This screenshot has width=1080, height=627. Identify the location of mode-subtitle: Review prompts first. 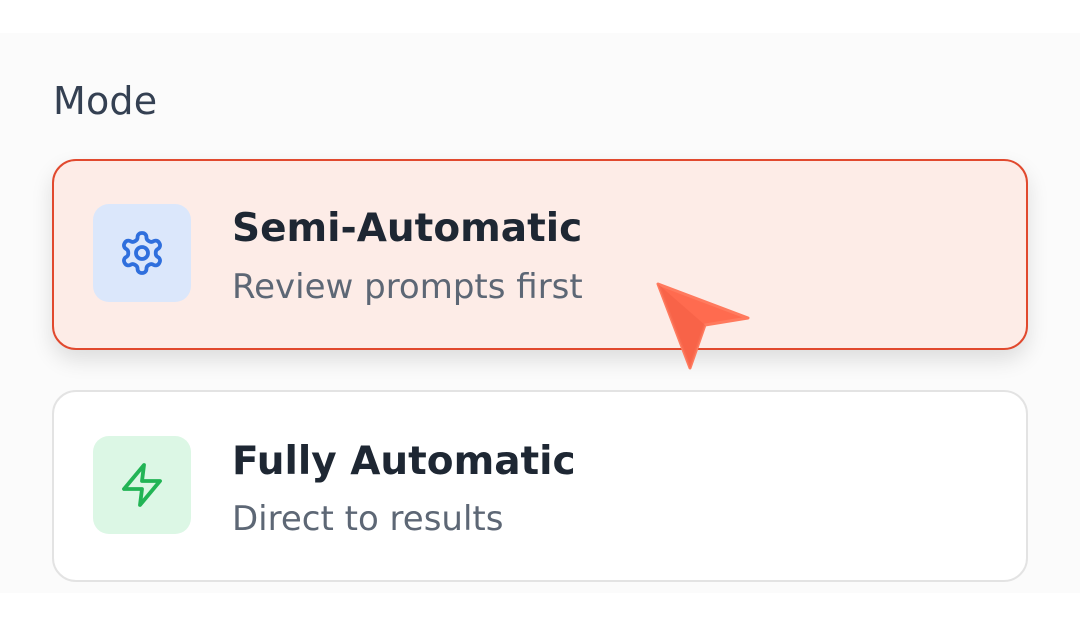
(407, 287).